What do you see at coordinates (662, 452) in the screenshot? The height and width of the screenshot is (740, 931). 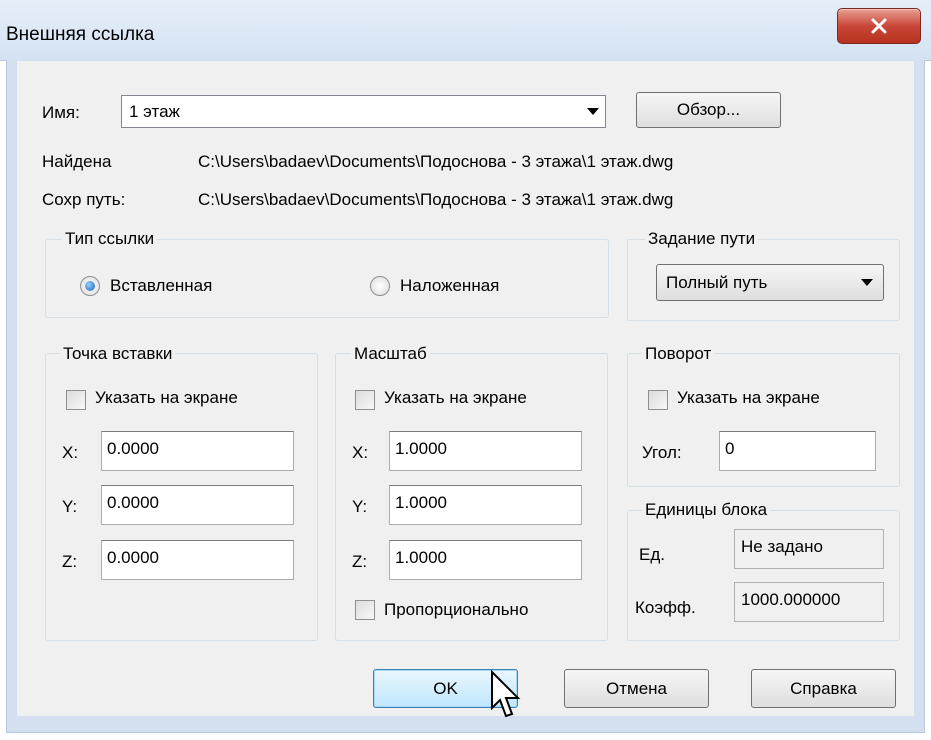 I see `angle-label: Угол:` at bounding box center [662, 452].